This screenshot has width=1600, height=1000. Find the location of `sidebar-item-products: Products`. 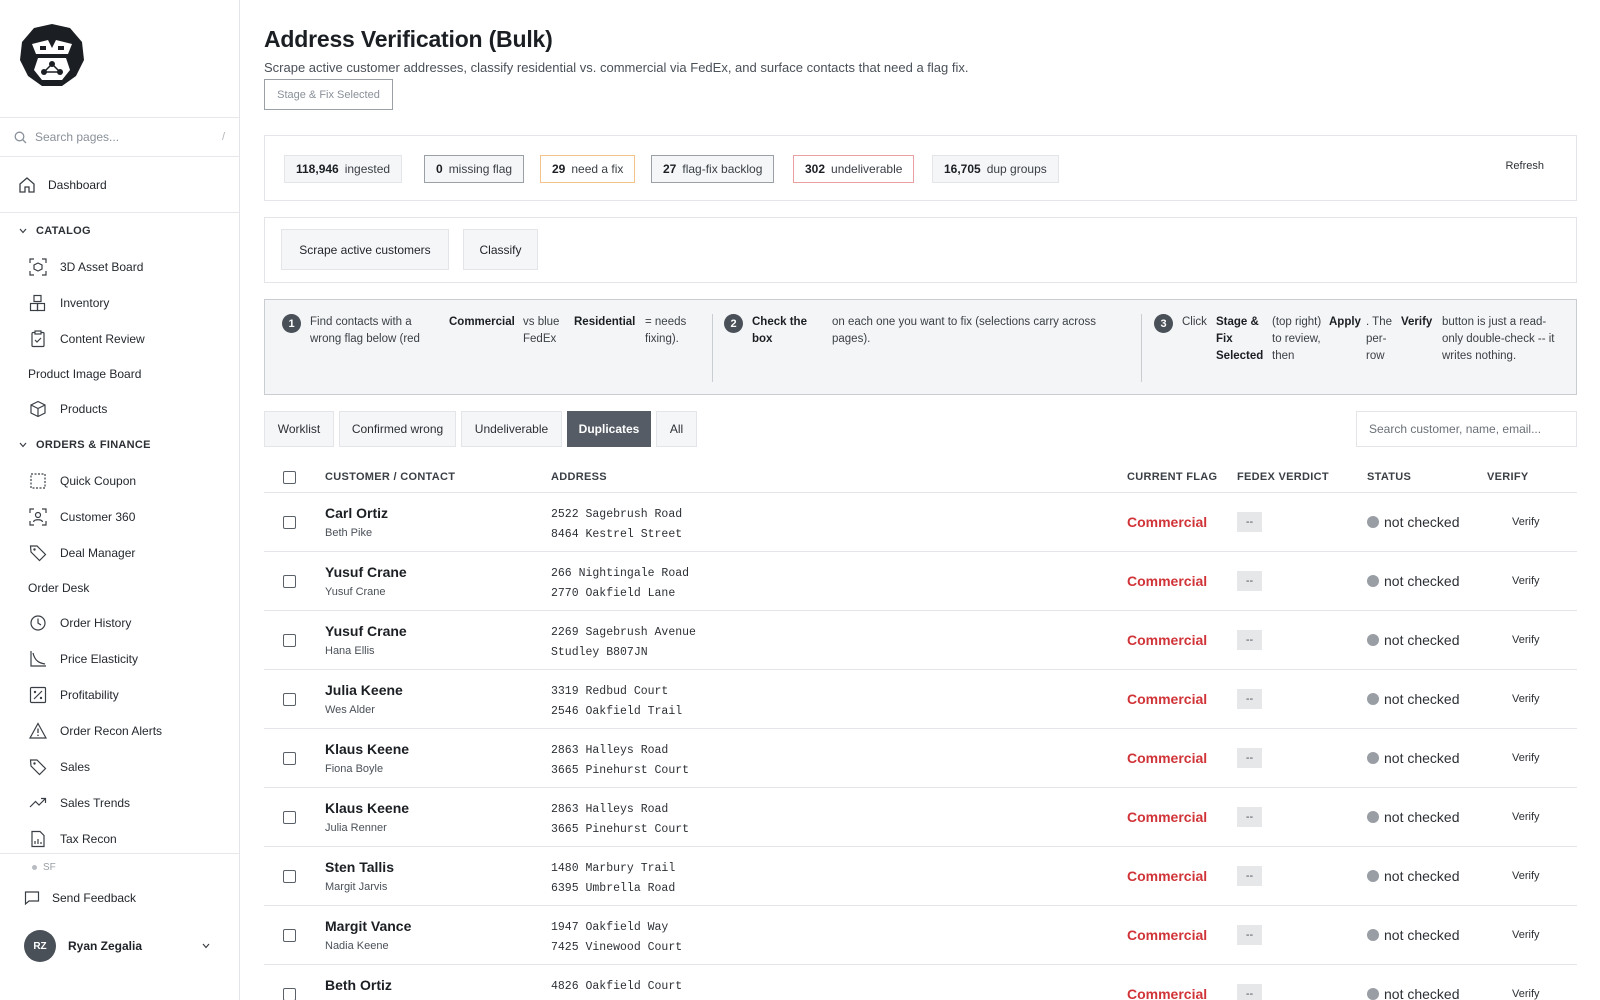

sidebar-item-products: Products is located at coordinates (119, 409).